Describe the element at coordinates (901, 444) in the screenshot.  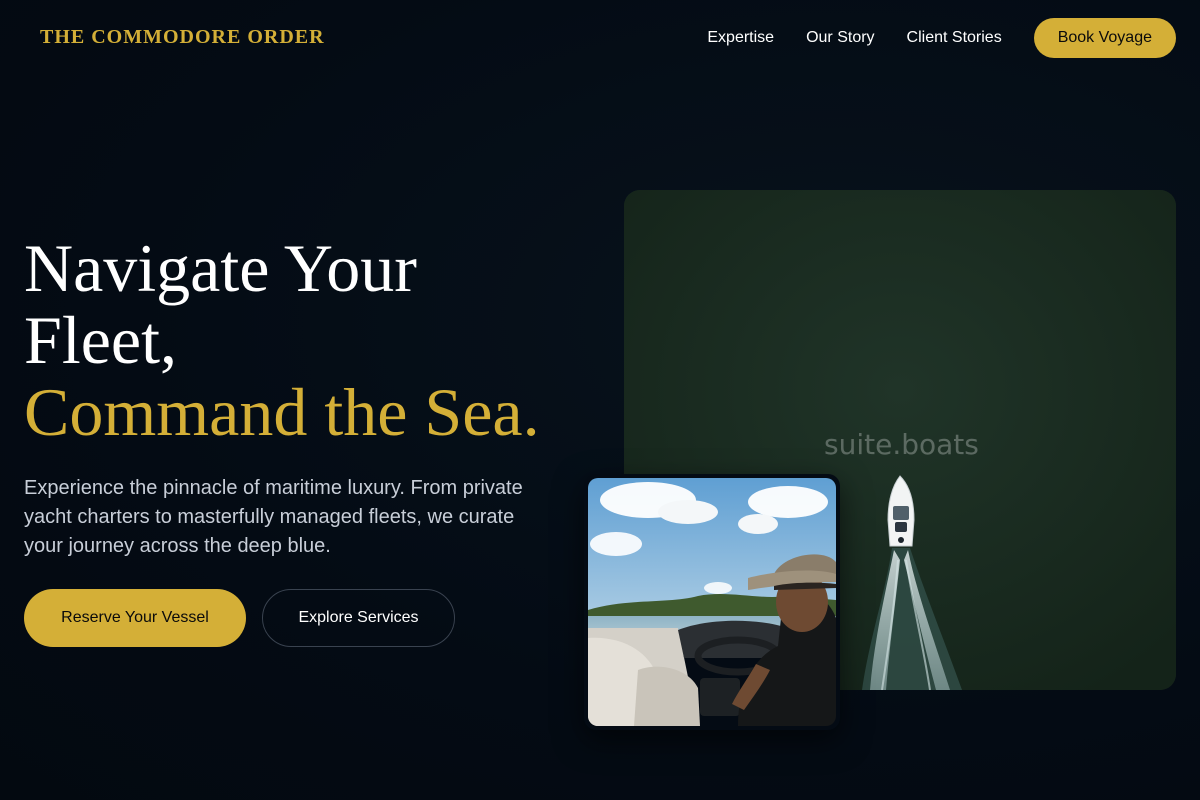
I see `image-watermark: suite.boats` at that location.